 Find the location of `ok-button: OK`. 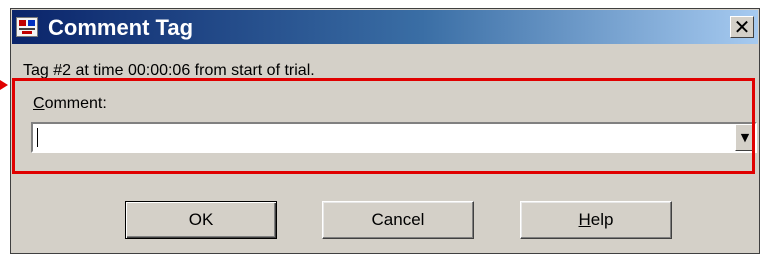

ok-button: OK is located at coordinates (201, 220).